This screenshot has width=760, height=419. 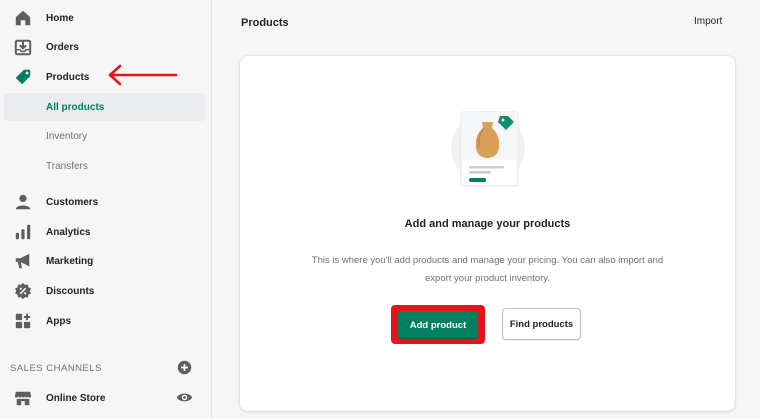 I want to click on sidebar-item-label: Home, so click(x=60, y=18).